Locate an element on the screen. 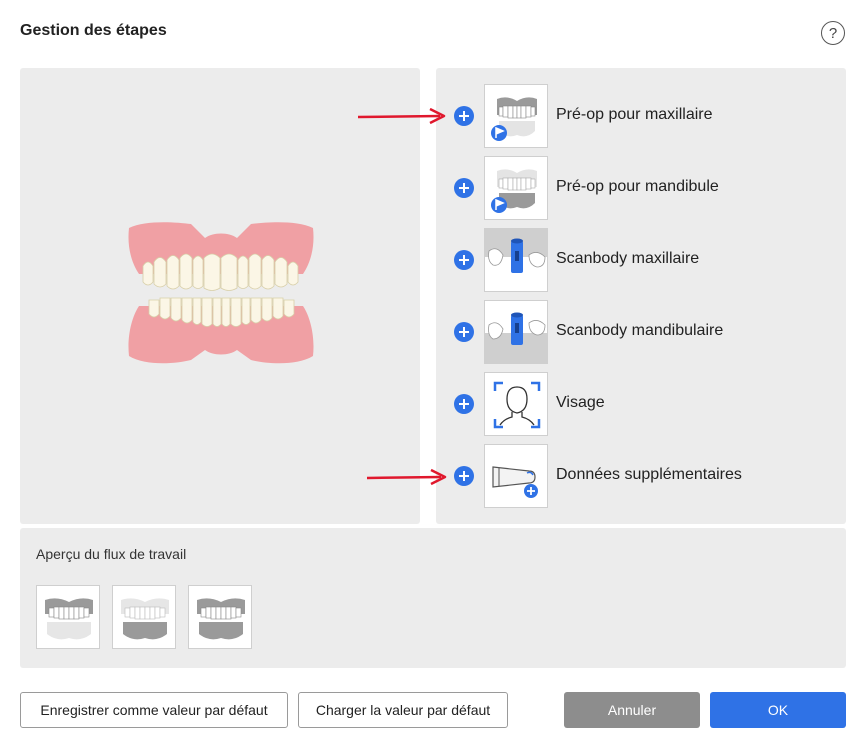 The image size is (866, 747). step-label: Scanbody mandibulaire is located at coordinates (640, 330).